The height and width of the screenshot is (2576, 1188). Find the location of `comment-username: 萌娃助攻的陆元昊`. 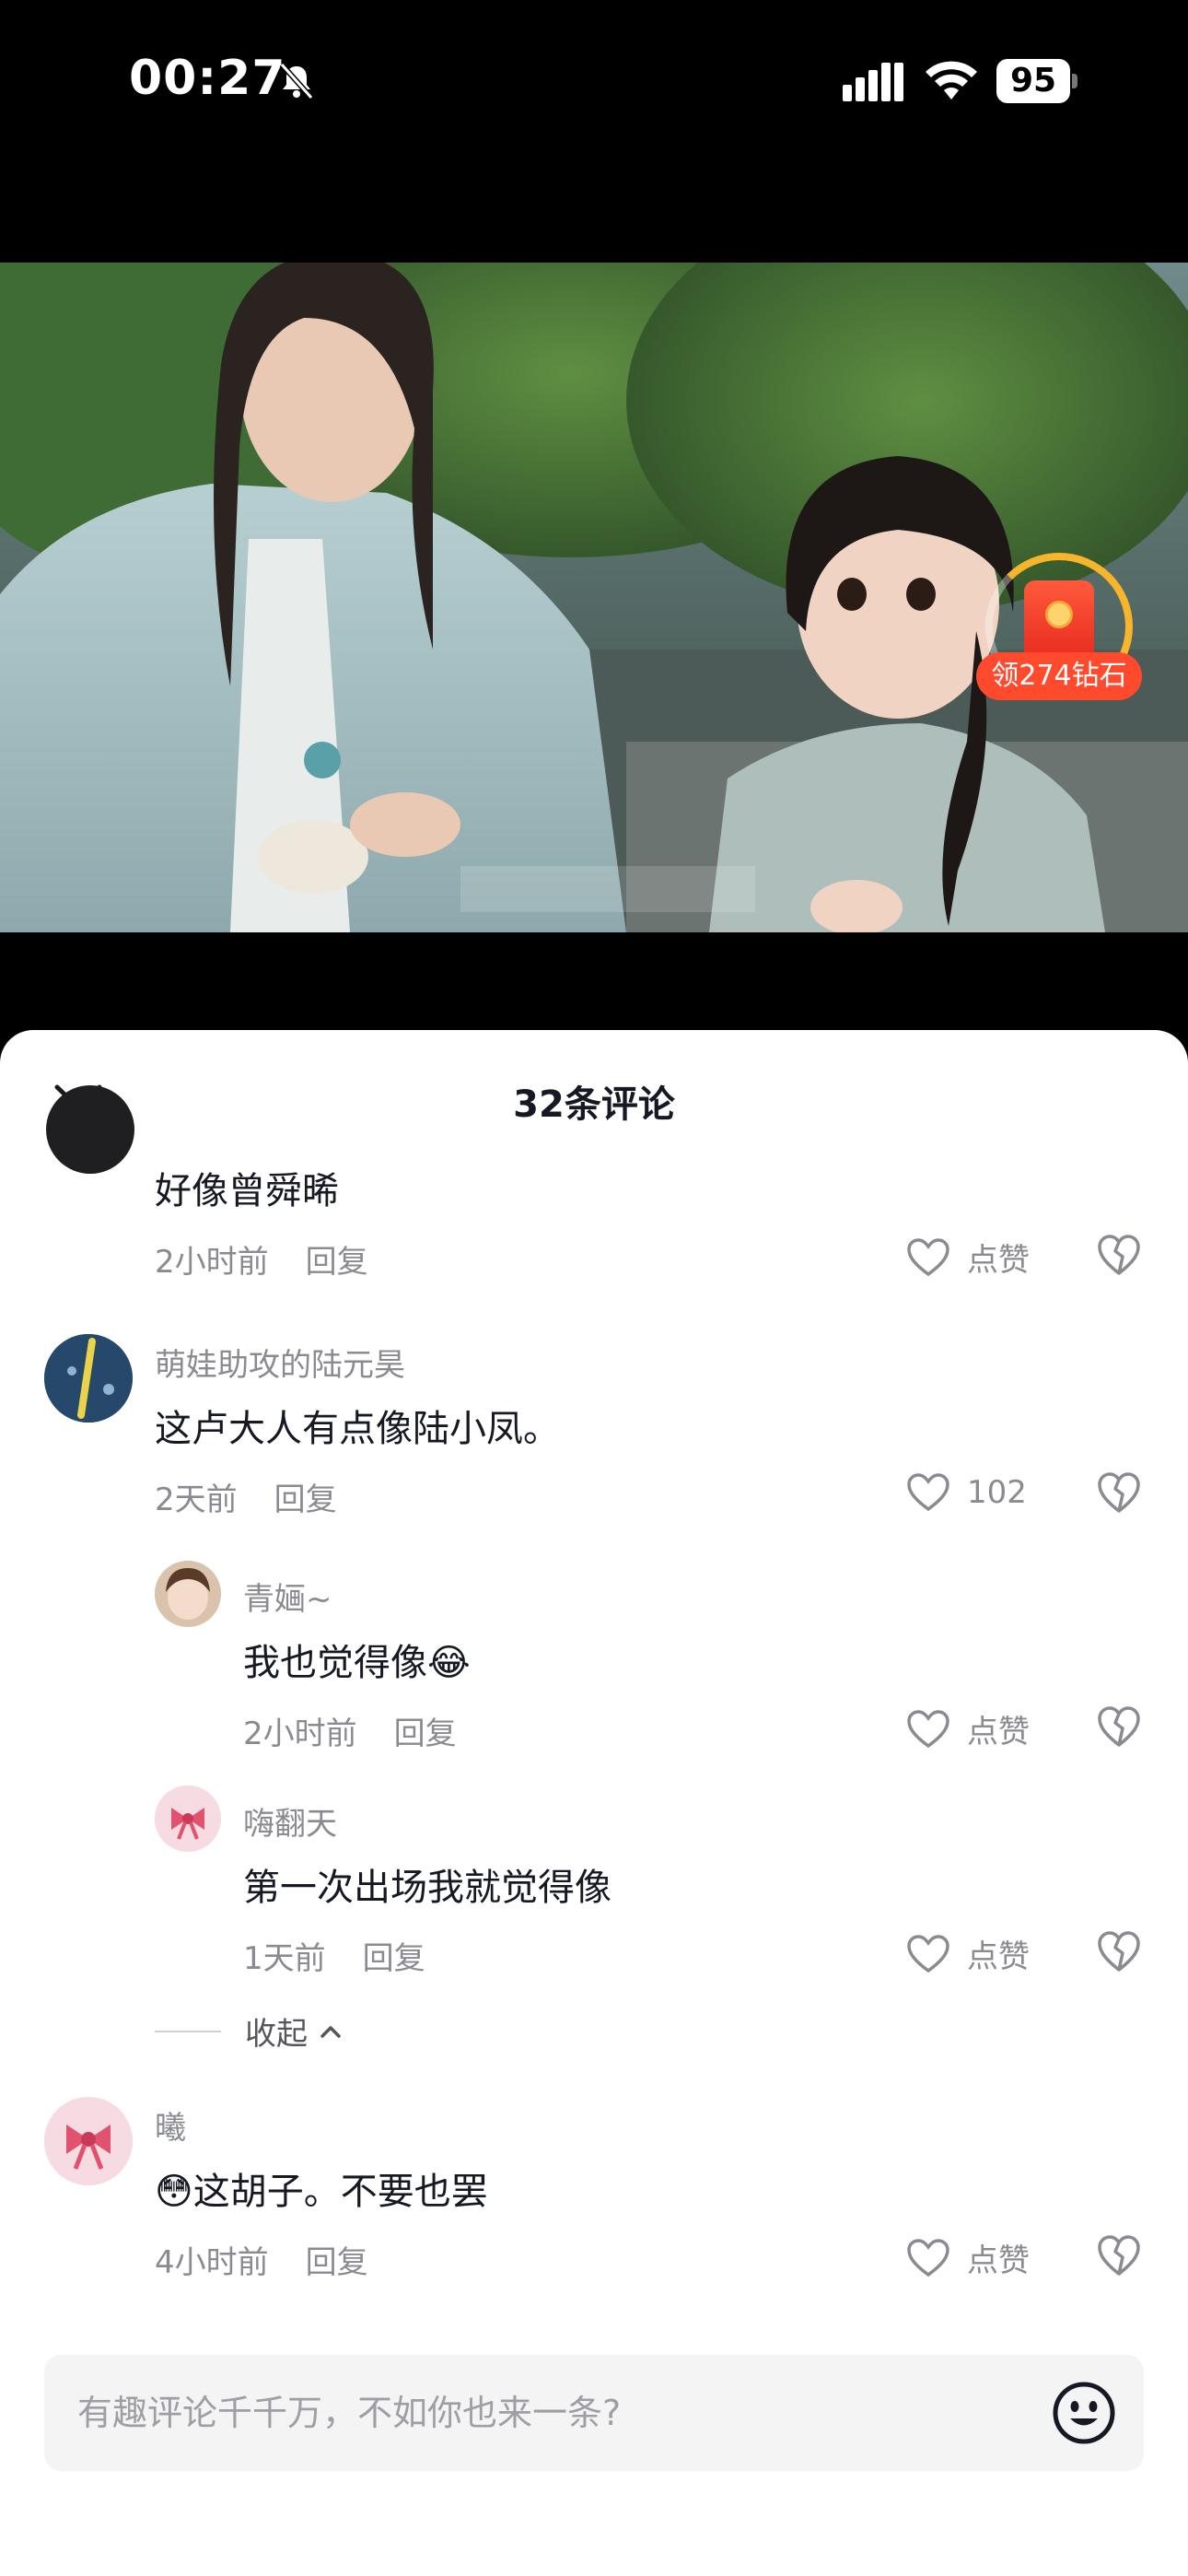

comment-username: 萌娃助攻的陆元昊 is located at coordinates (280, 1362).